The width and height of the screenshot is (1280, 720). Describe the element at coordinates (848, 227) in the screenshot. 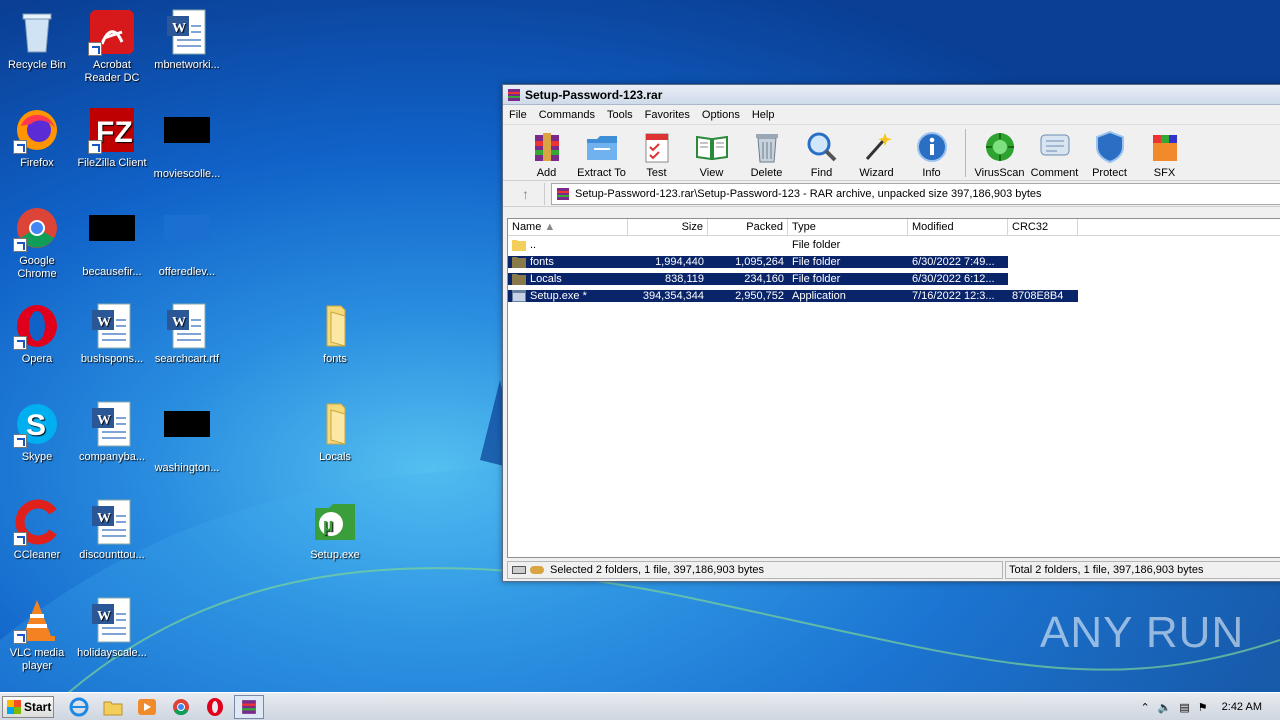

I see `column-type: Type` at that location.